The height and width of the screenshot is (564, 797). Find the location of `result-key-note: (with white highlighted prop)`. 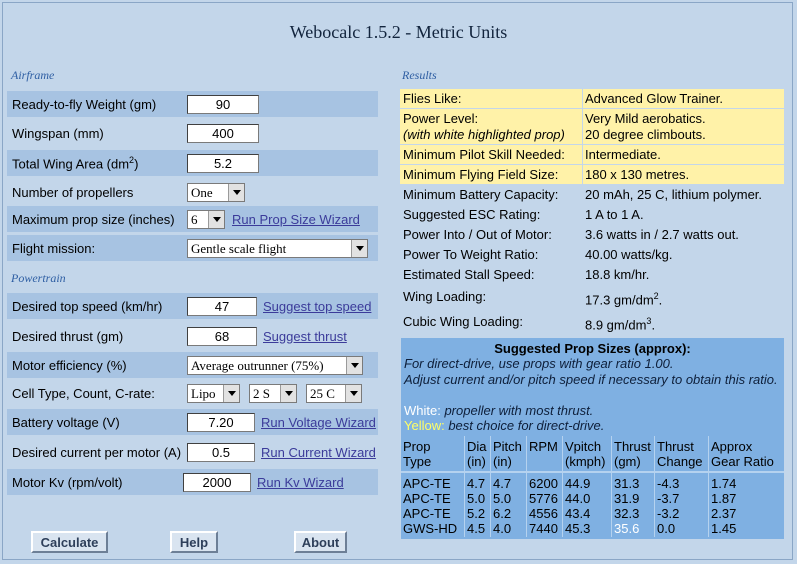

result-key-note: (with white highlighted prop) is located at coordinates (484, 134).